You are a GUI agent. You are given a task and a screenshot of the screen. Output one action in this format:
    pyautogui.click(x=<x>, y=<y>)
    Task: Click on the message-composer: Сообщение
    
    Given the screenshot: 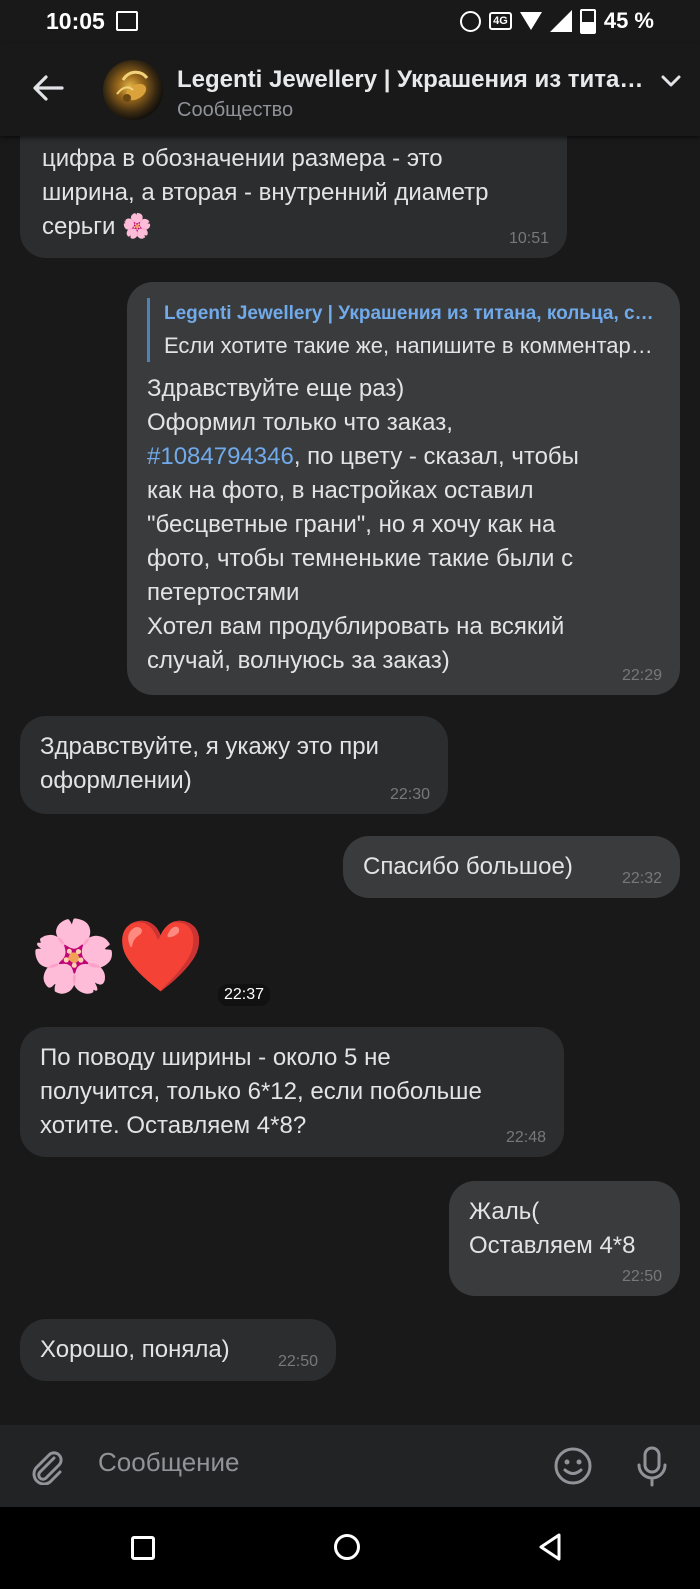 What is the action you would take?
    pyautogui.click(x=350, y=1466)
    